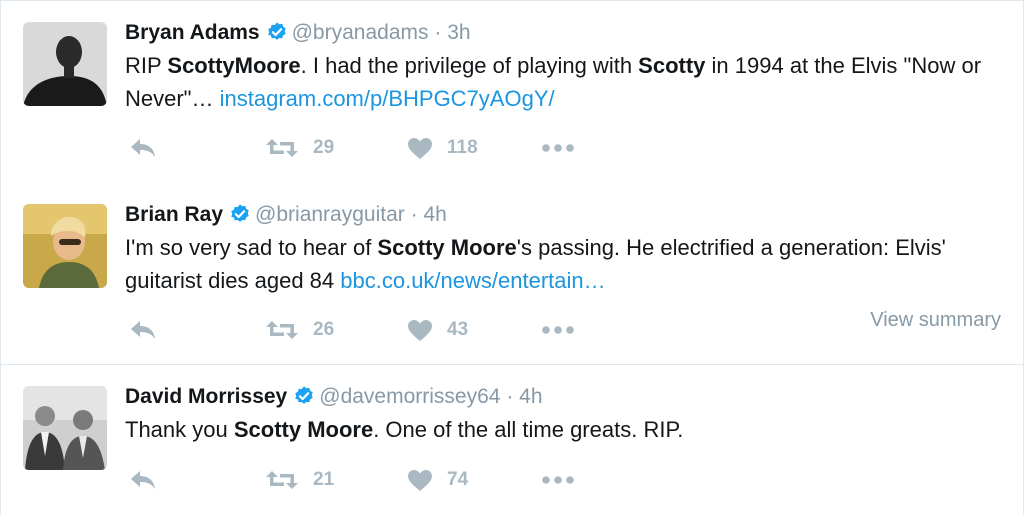 Image resolution: width=1024 pixels, height=515 pixels. I want to click on tweet-header: David Morrissey @davemorrissey64 · 4h, so click(565, 397).